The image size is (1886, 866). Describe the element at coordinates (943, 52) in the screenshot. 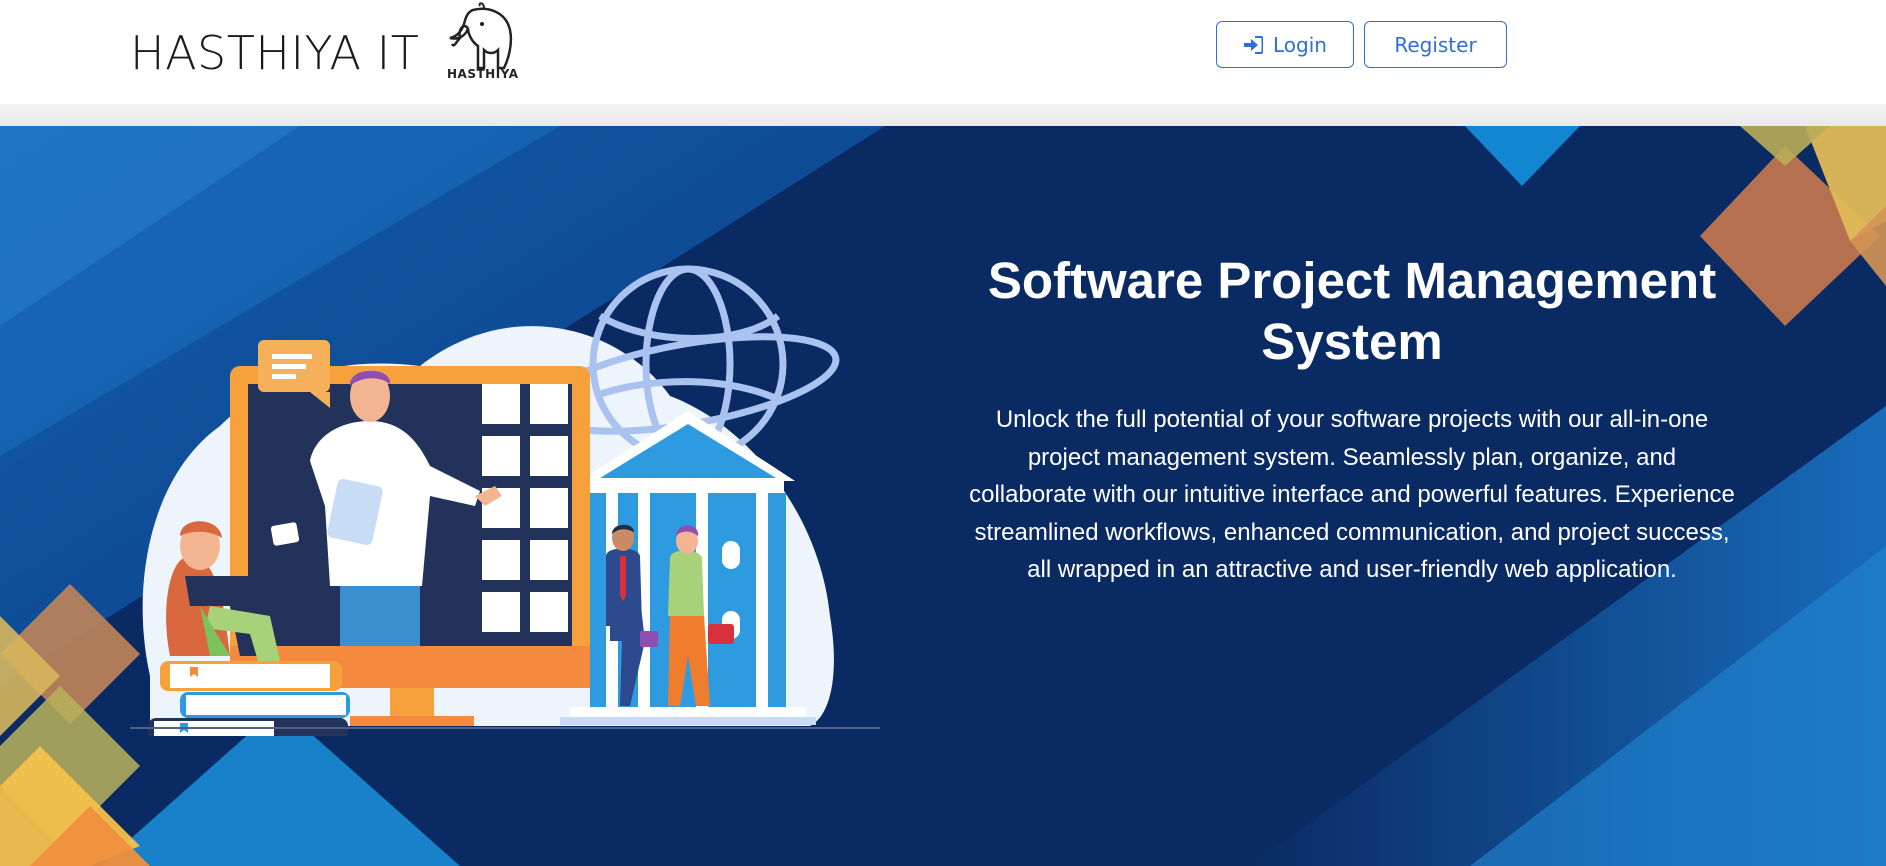

I see `top-navbar: HASTHIYA IT HASTHIYA Login Register` at that location.